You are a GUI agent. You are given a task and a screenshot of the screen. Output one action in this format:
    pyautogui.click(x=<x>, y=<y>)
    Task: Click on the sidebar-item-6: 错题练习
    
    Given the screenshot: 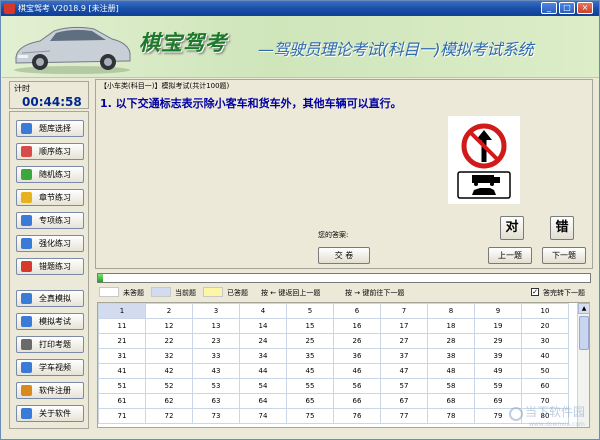 What is the action you would take?
    pyautogui.click(x=50, y=266)
    